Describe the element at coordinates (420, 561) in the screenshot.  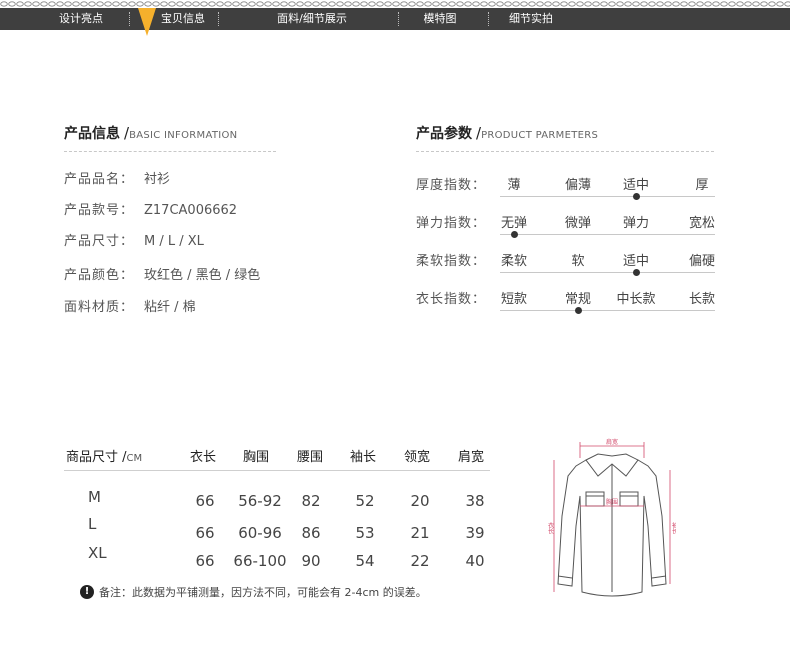
I see `table-cell: 22` at that location.